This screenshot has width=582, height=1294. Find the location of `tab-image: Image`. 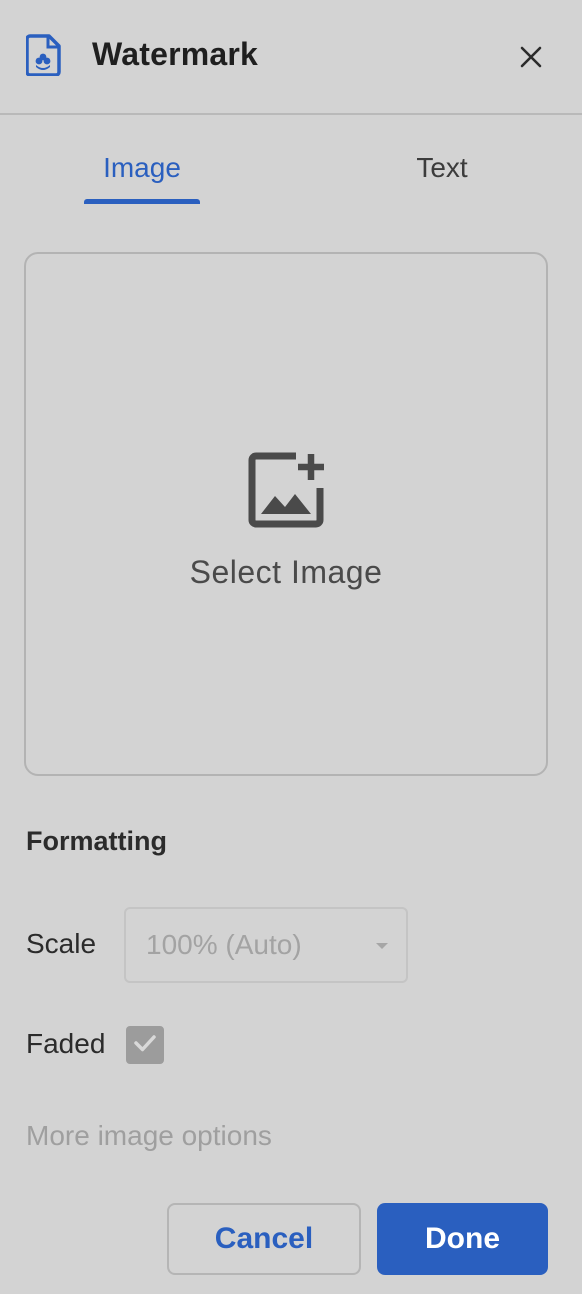

tab-image: Image is located at coordinates (142, 178).